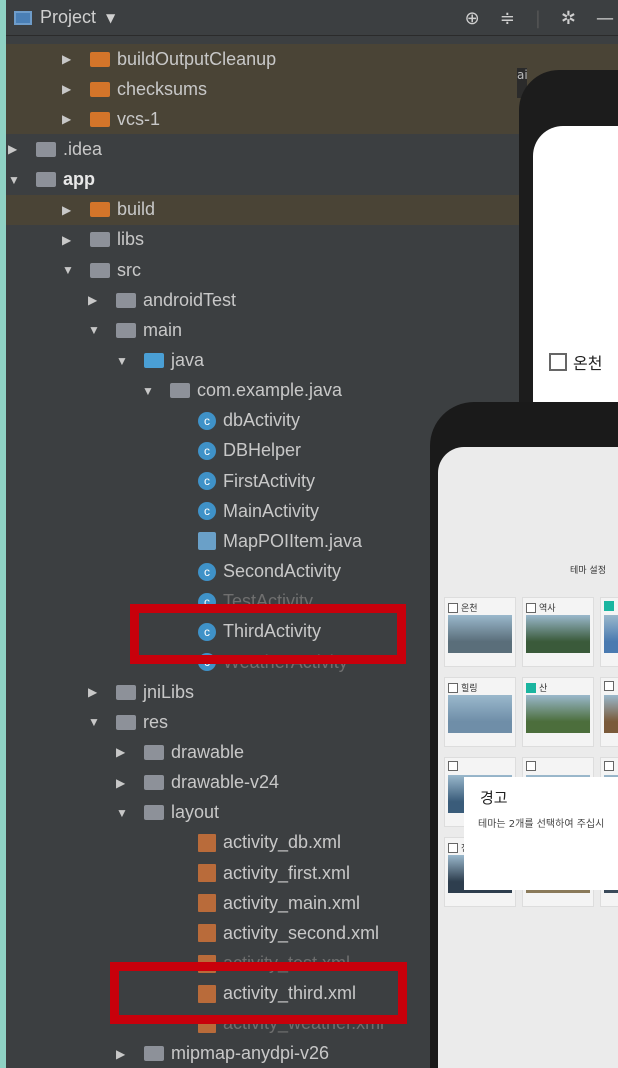  What do you see at coordinates (494, 798) in the screenshot?
I see `dialog-title: 경고` at bounding box center [494, 798].